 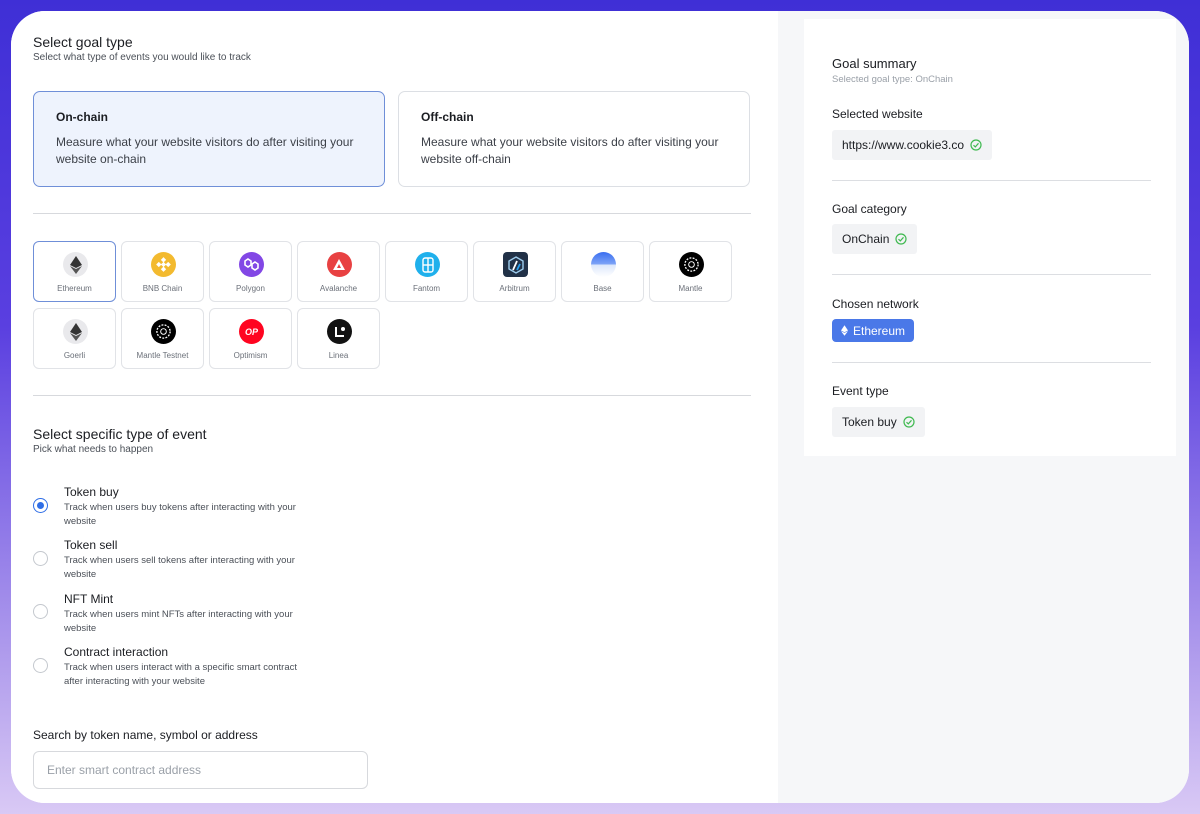 What do you see at coordinates (251, 264) in the screenshot?
I see `polygon-icon` at bounding box center [251, 264].